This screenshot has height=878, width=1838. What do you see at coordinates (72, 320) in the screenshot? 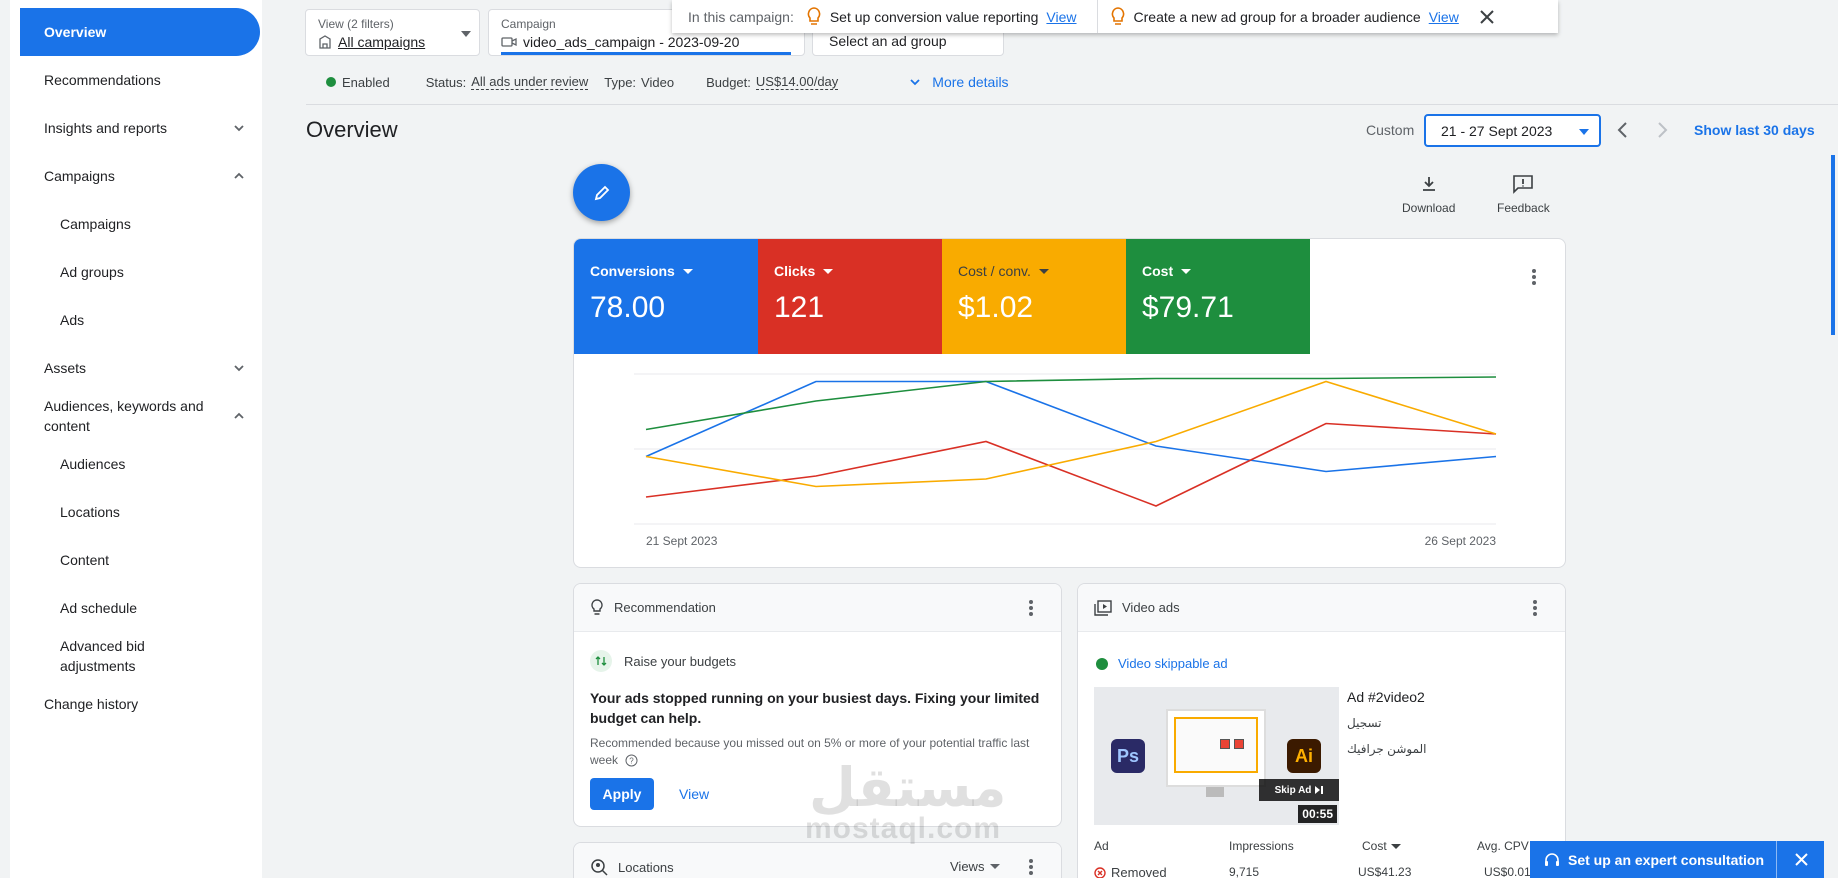
I see `sidebar-item-label: Ads` at bounding box center [72, 320].